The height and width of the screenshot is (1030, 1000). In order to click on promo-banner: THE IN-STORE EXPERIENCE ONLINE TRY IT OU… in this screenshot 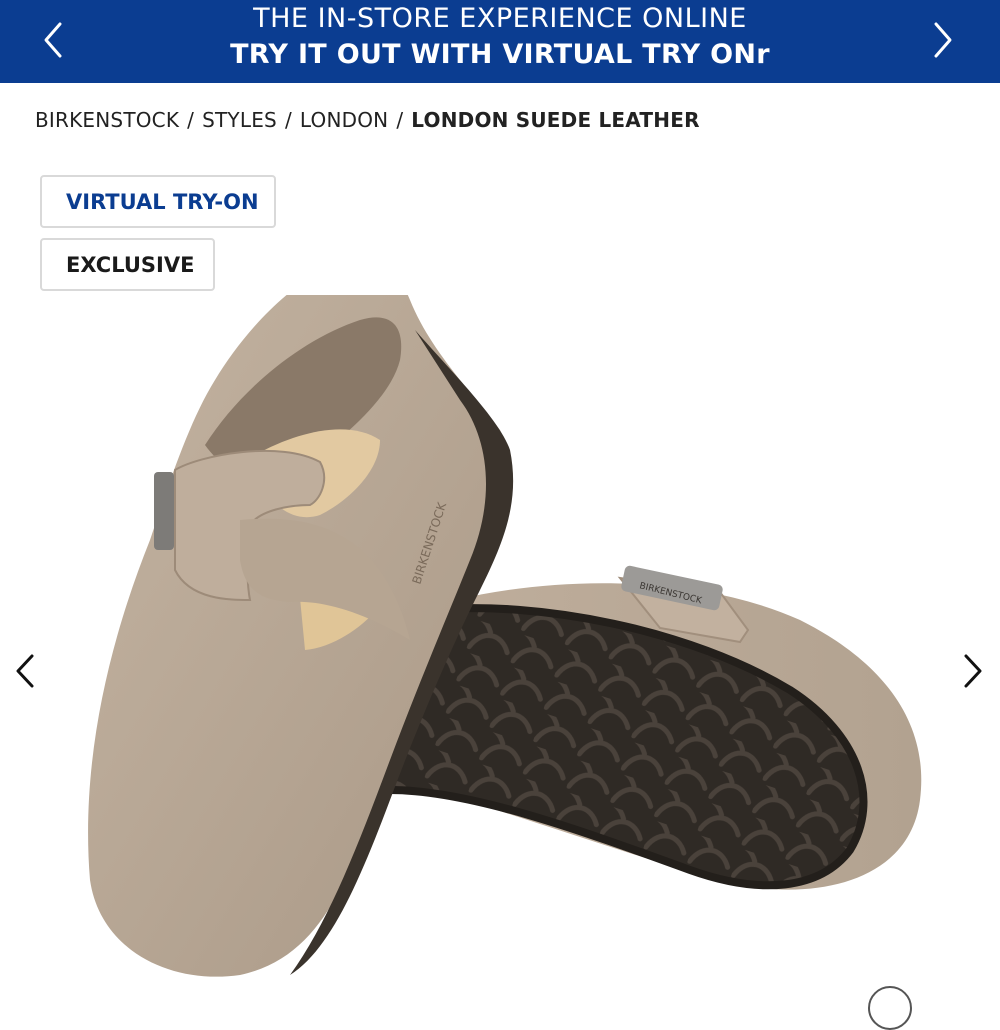, I will do `click(500, 41)`.